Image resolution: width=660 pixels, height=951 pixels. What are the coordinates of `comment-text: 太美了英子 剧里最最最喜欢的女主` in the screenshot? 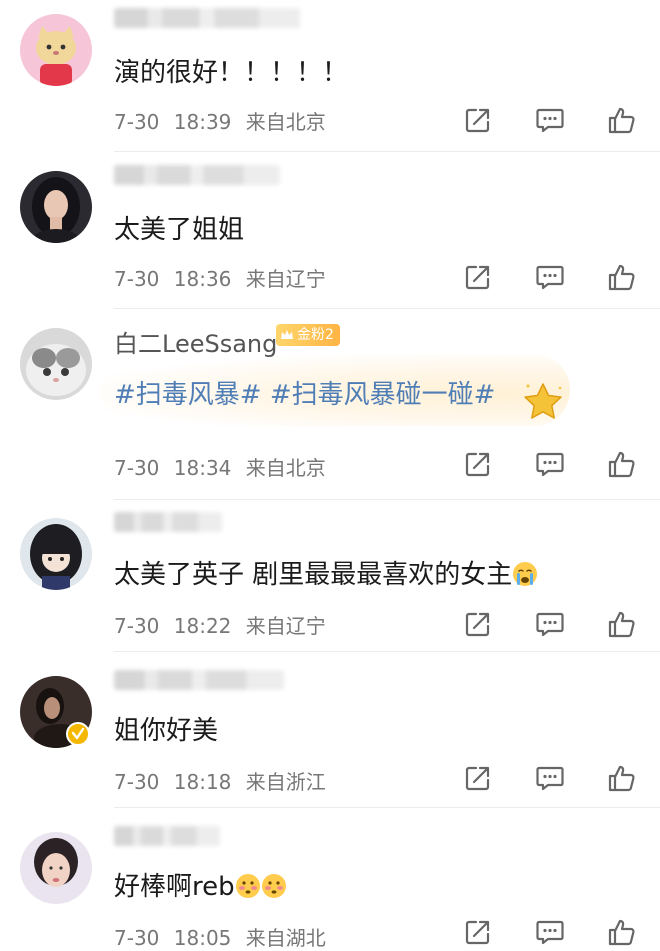 It's located at (326, 572).